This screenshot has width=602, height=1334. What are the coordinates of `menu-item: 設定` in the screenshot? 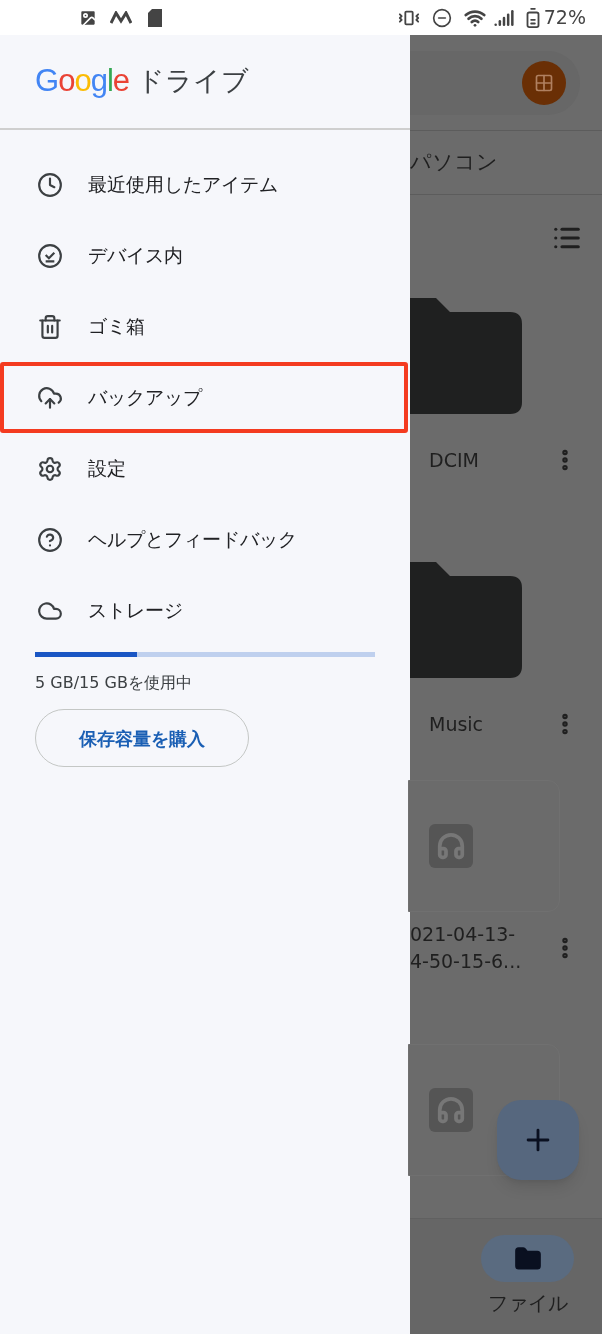 It's located at (205, 468).